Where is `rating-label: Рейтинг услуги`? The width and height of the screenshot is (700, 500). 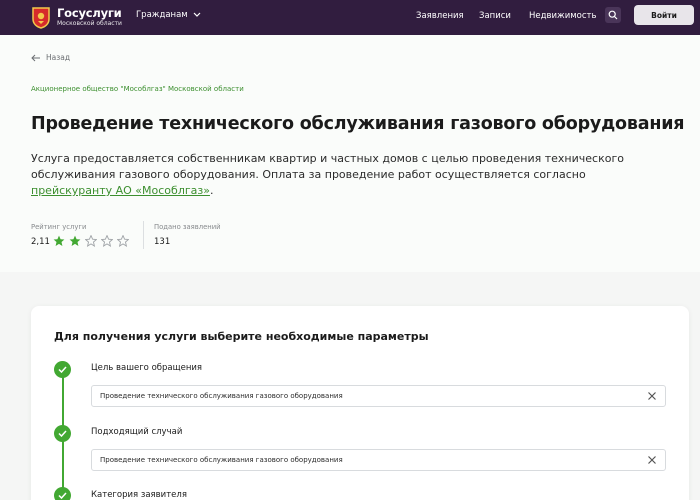 rating-label: Рейтинг услуги is located at coordinates (59, 227).